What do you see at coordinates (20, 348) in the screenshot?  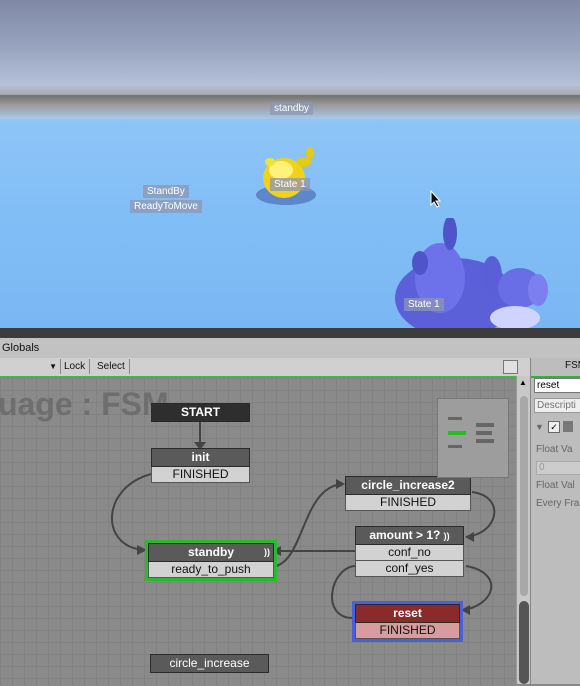 I see `globals-tab: Globals` at bounding box center [20, 348].